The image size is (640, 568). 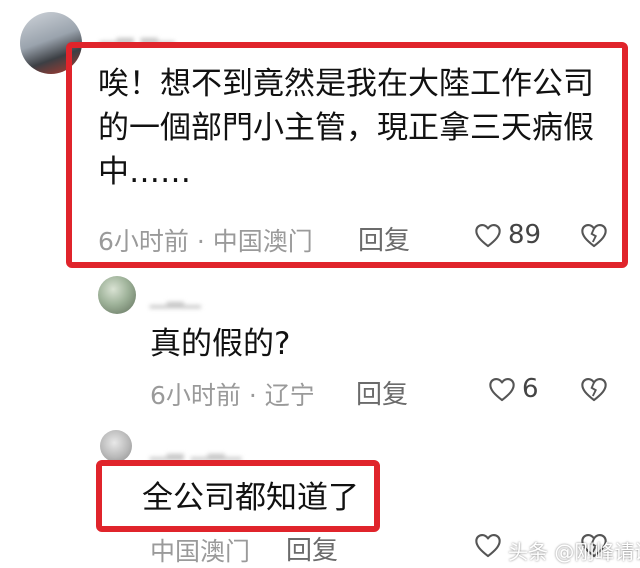 What do you see at coordinates (196, 448) in the screenshot?
I see `username-blurred: ▁▂ ▁▂▁` at bounding box center [196, 448].